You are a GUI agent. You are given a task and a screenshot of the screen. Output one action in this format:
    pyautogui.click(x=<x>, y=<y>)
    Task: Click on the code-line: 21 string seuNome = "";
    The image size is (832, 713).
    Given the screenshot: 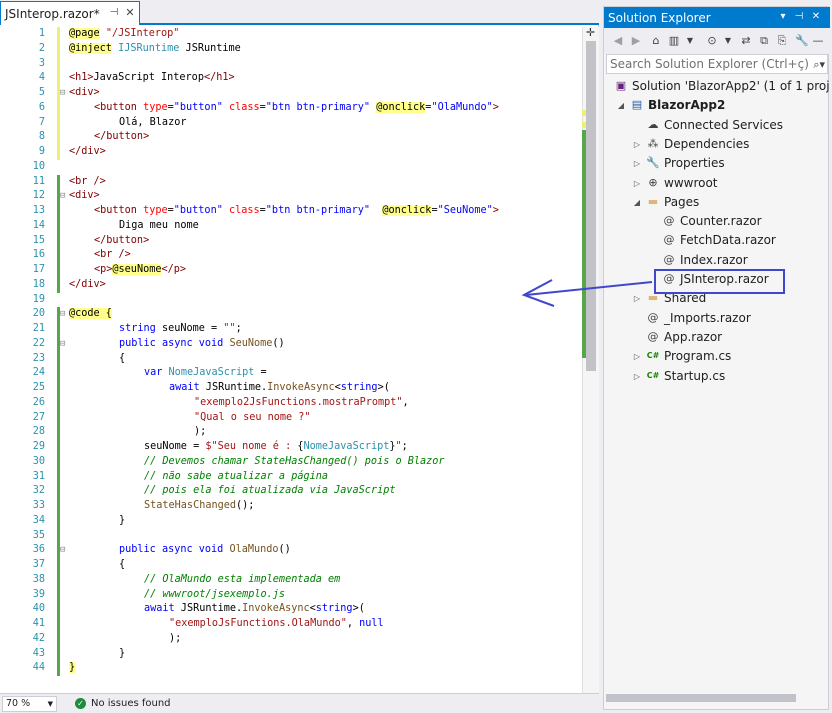 What is the action you would take?
    pyautogui.click(x=291, y=329)
    